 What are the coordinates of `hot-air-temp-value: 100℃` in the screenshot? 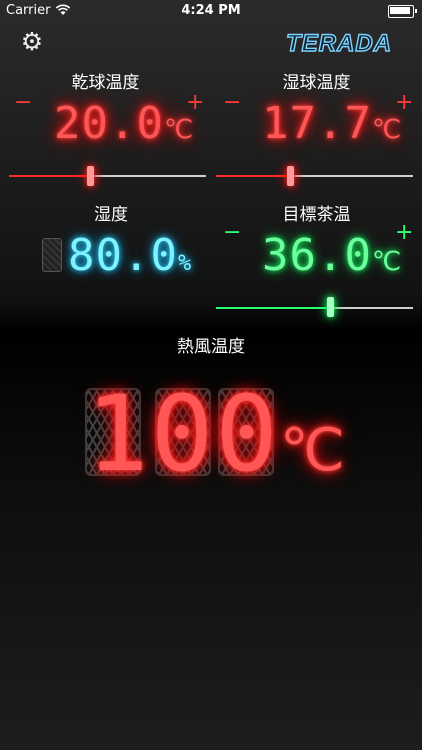 It's located at (216, 434).